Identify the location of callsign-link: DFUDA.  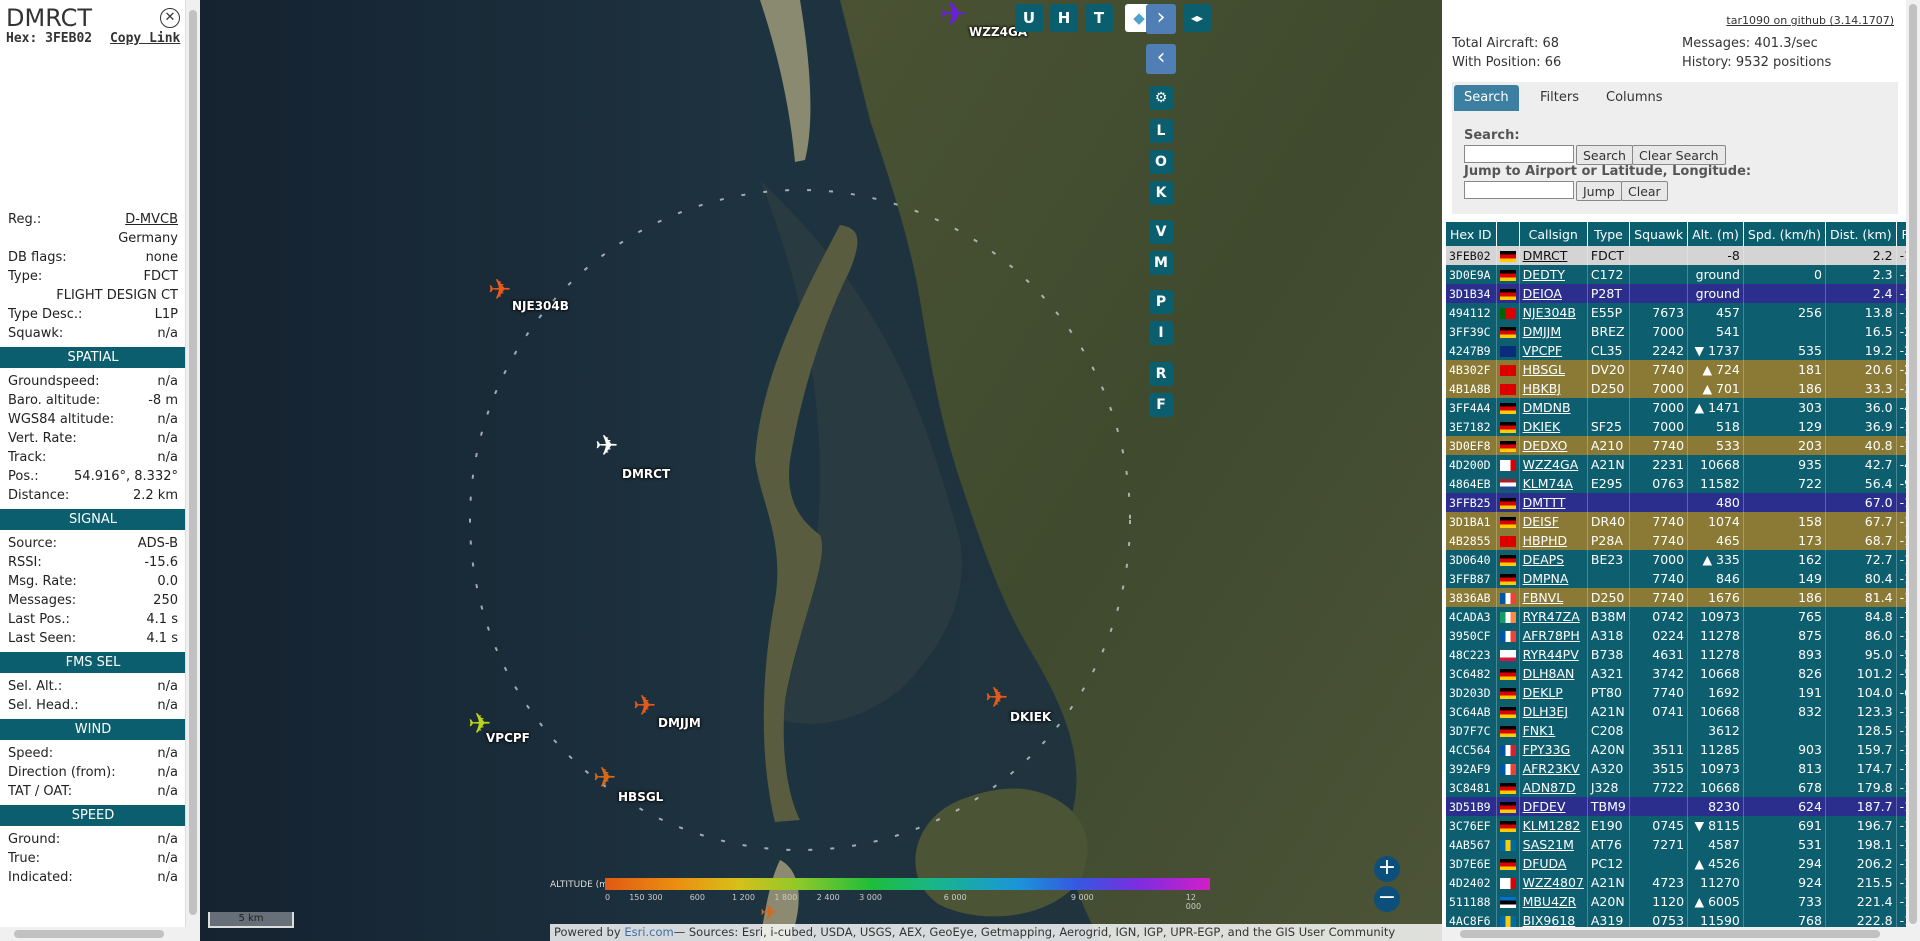
(1545, 863).